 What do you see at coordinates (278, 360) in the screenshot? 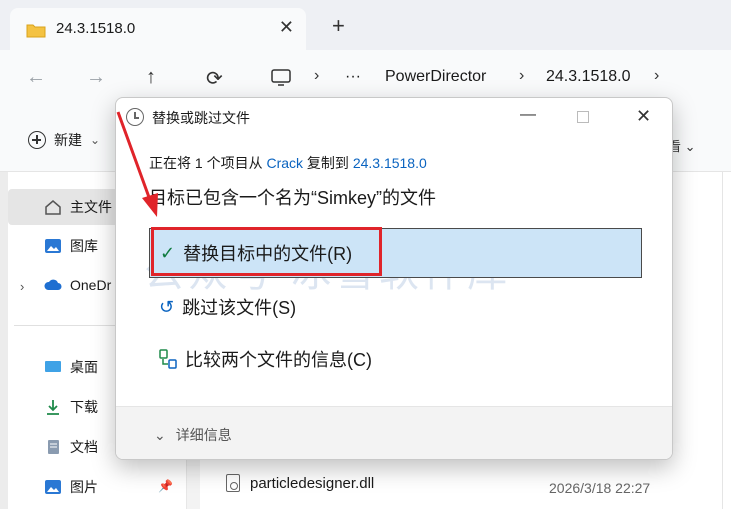
I see `compare-option-label: 比较两个文件的信息(C)` at bounding box center [278, 360].